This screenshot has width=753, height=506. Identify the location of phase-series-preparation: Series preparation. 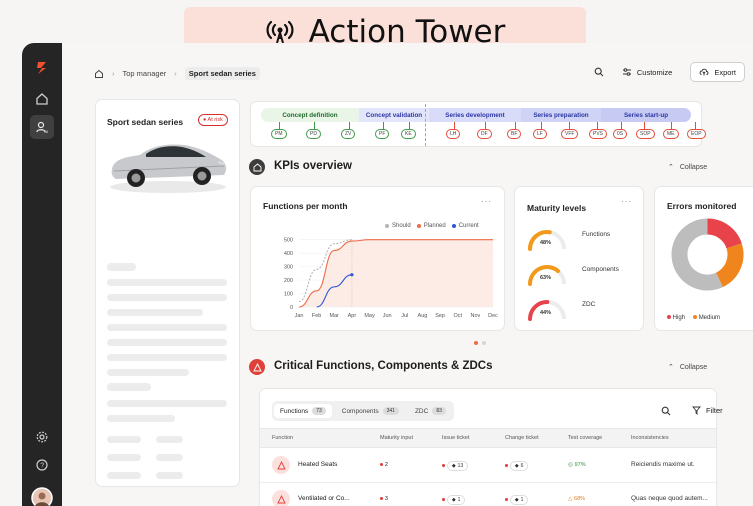
(561, 115).